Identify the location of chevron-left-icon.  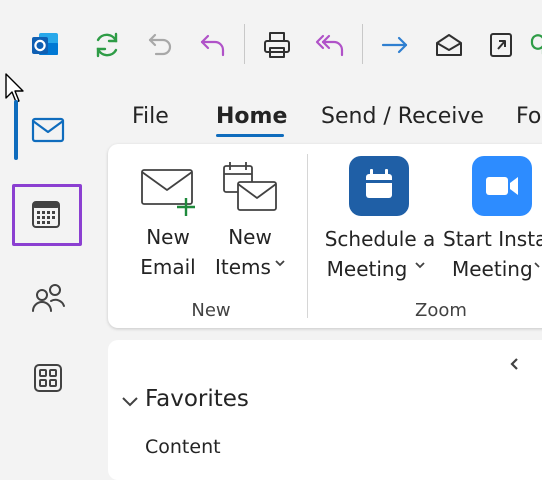
(514, 364).